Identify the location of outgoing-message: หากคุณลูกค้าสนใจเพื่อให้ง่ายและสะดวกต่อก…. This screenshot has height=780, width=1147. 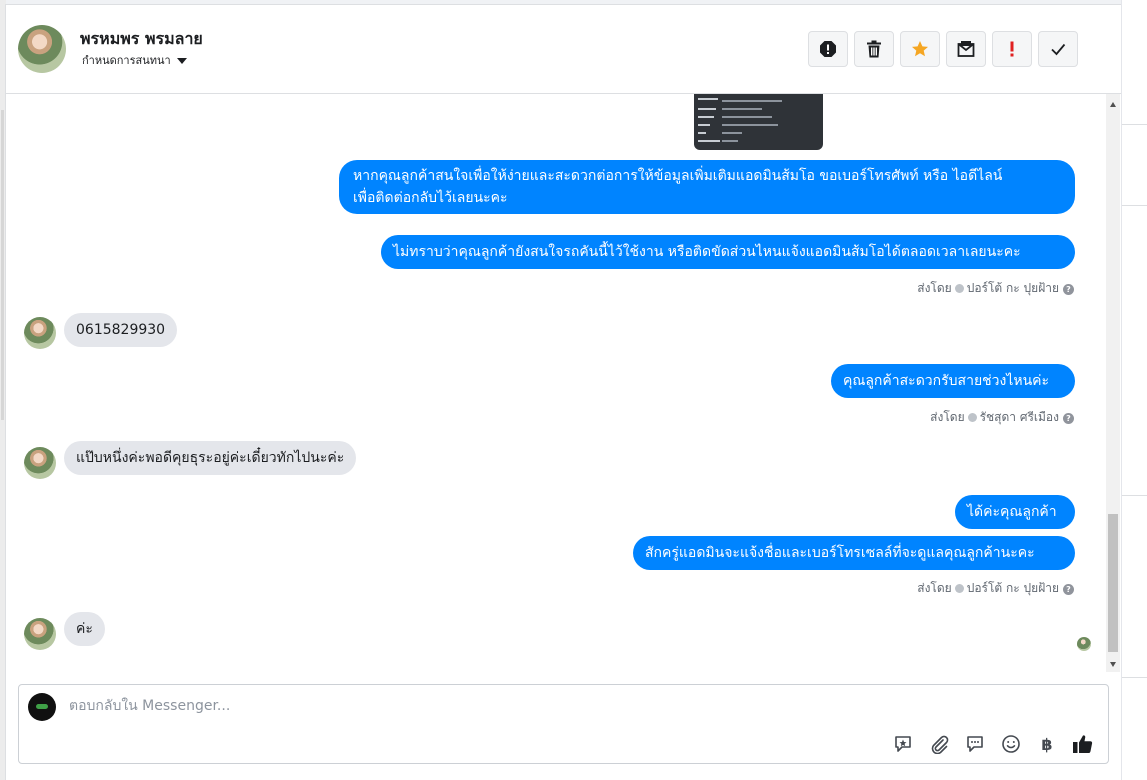
(707, 187).